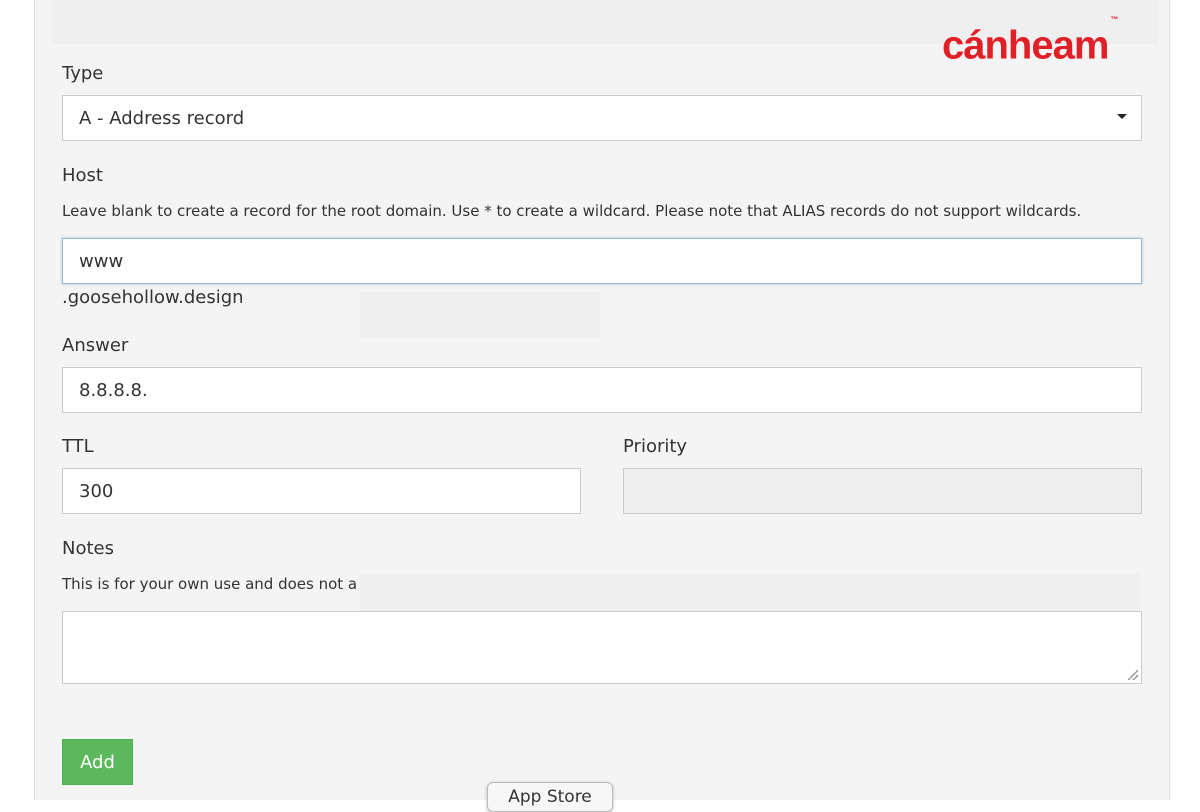  Describe the element at coordinates (162, 118) in the screenshot. I see `type-select-value: A - Address record` at that location.